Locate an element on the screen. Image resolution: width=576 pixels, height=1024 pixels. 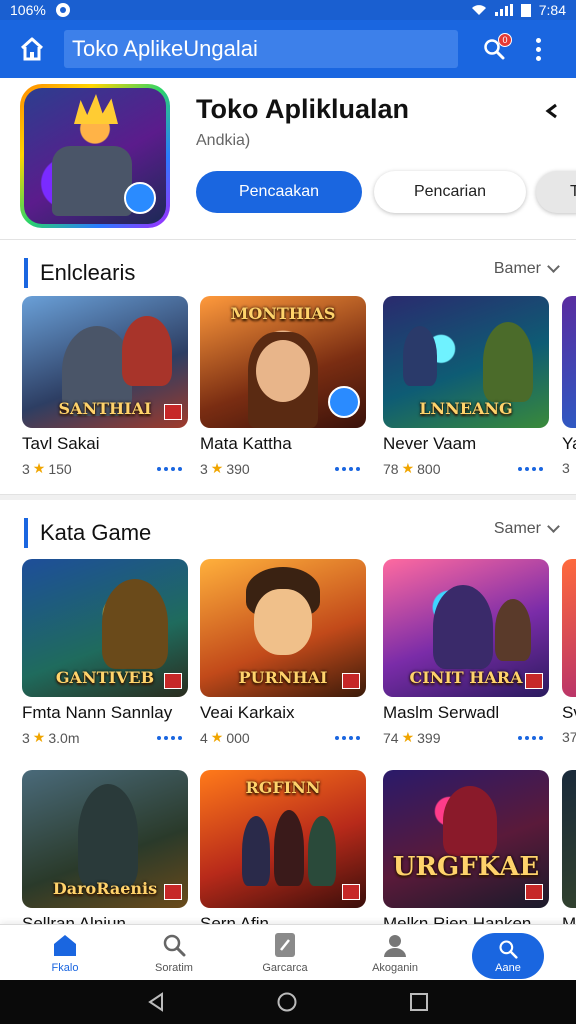
app-name: Sv is located at coordinates (569, 712).